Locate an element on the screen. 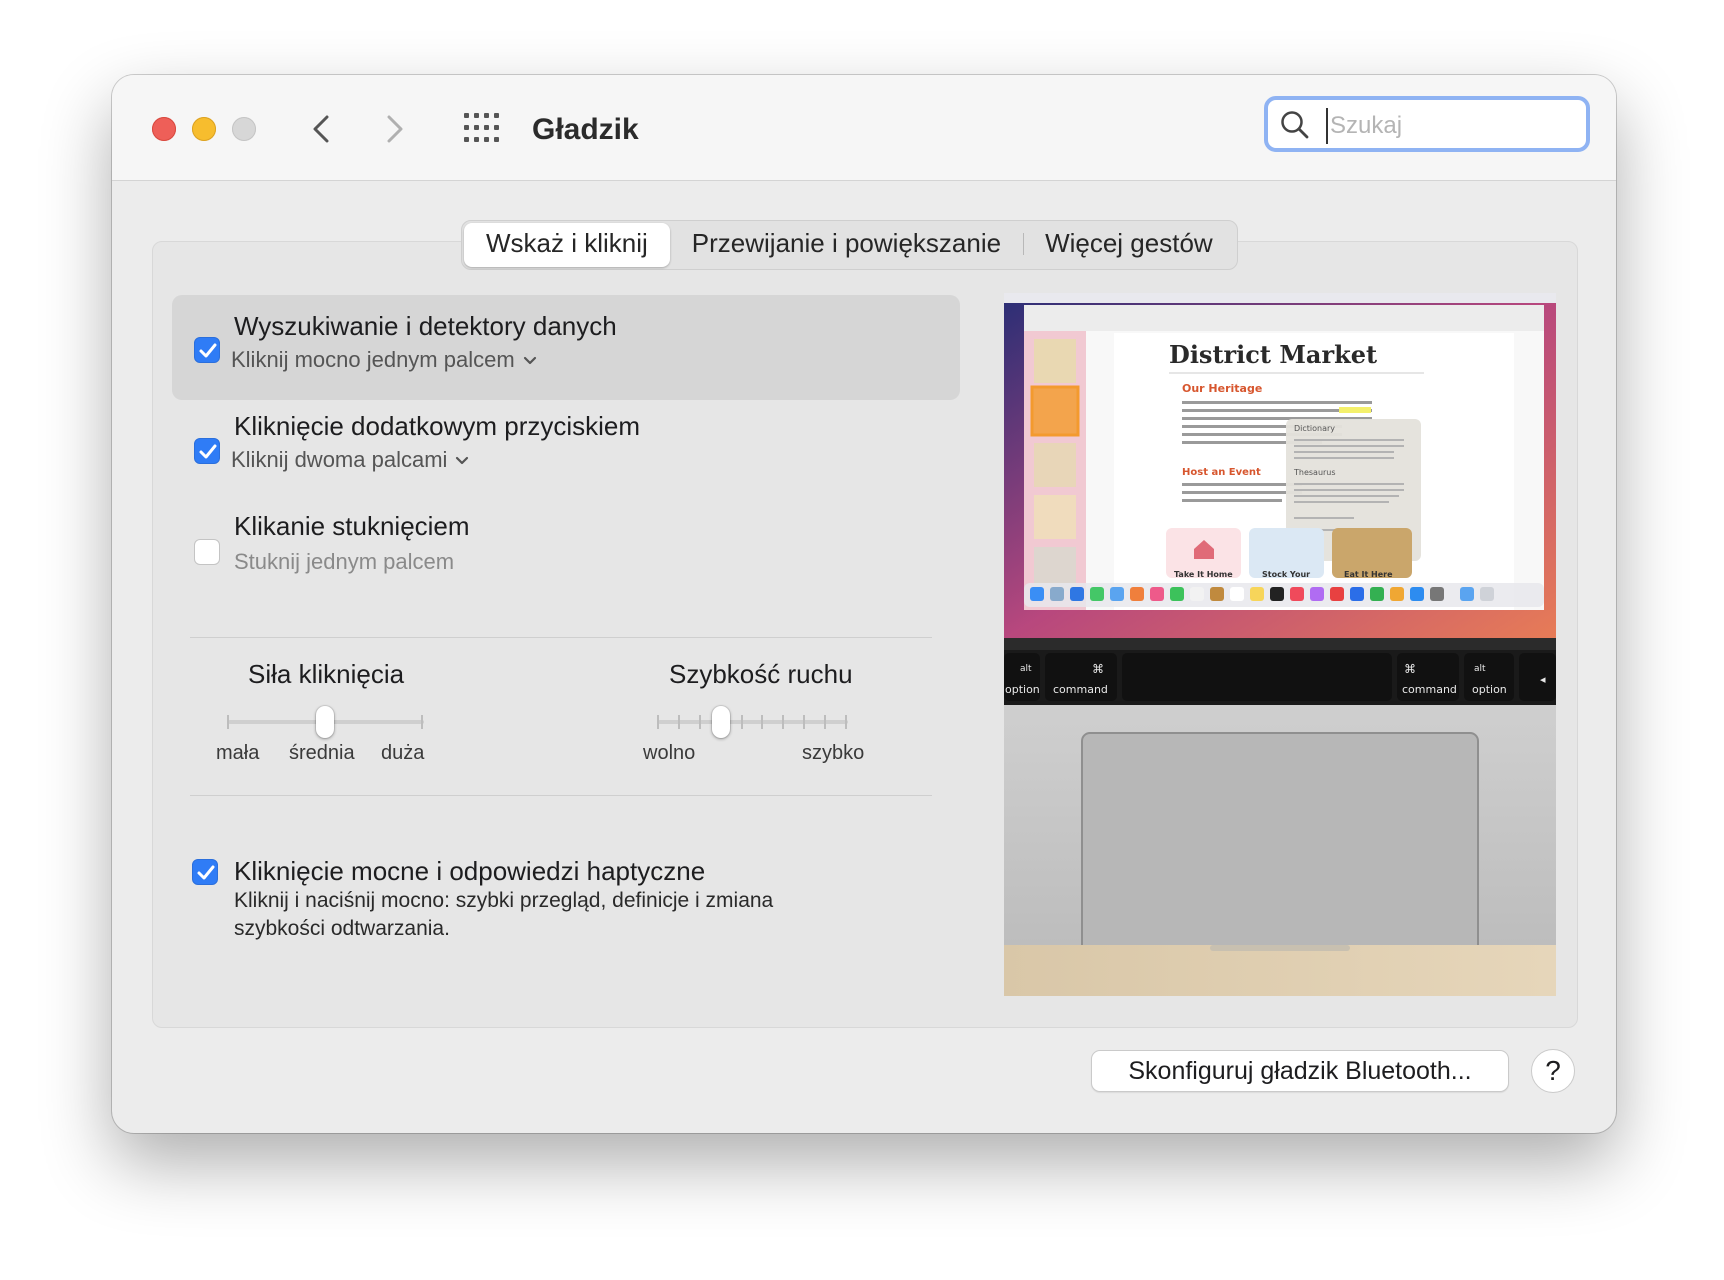 The width and height of the screenshot is (1724, 1280). key-command-right: command is located at coordinates (1429, 689).